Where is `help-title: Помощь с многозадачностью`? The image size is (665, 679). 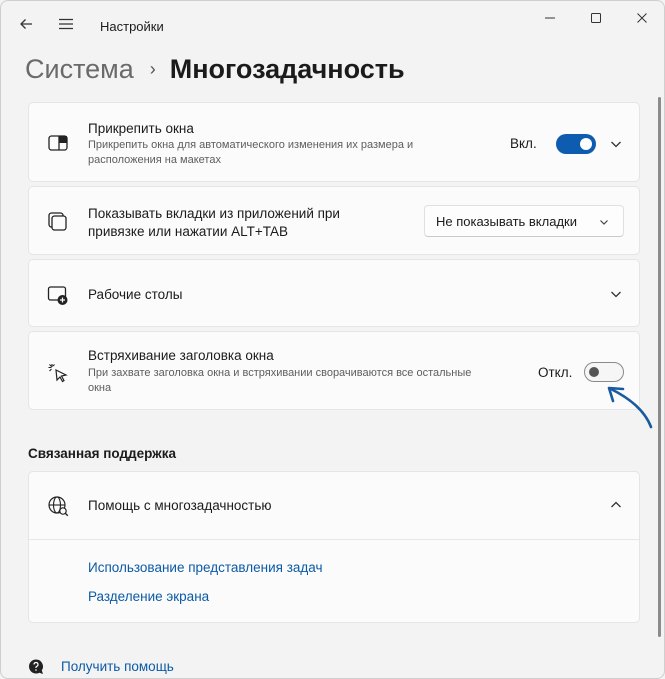
help-title: Помощь с многозадачностью is located at coordinates (180, 505).